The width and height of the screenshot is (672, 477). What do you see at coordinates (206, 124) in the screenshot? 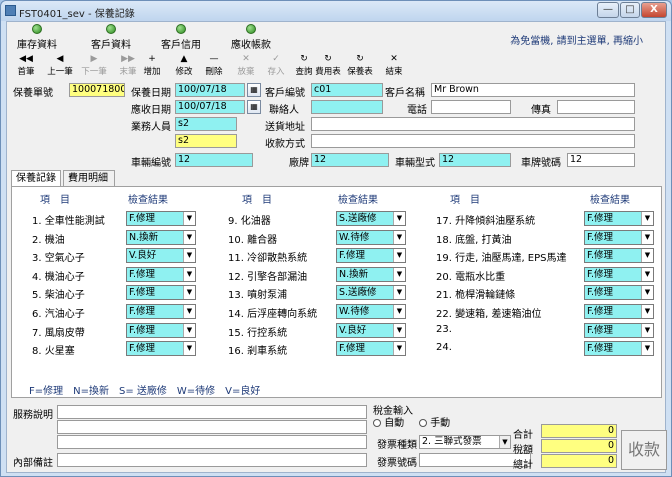
I see `salesperson-code-field: s2` at bounding box center [206, 124].